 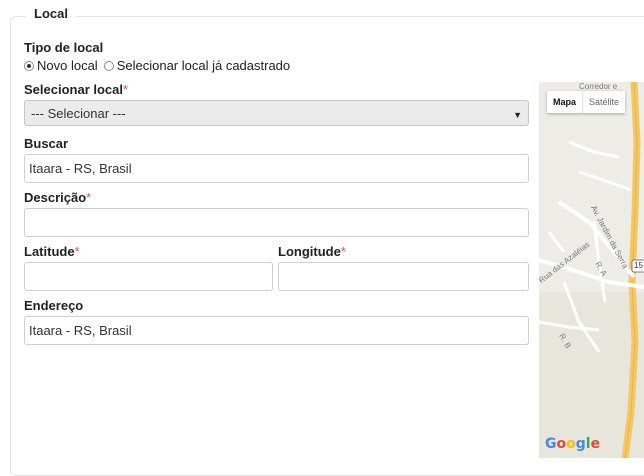 I want to click on latitude-input, so click(x=148, y=276).